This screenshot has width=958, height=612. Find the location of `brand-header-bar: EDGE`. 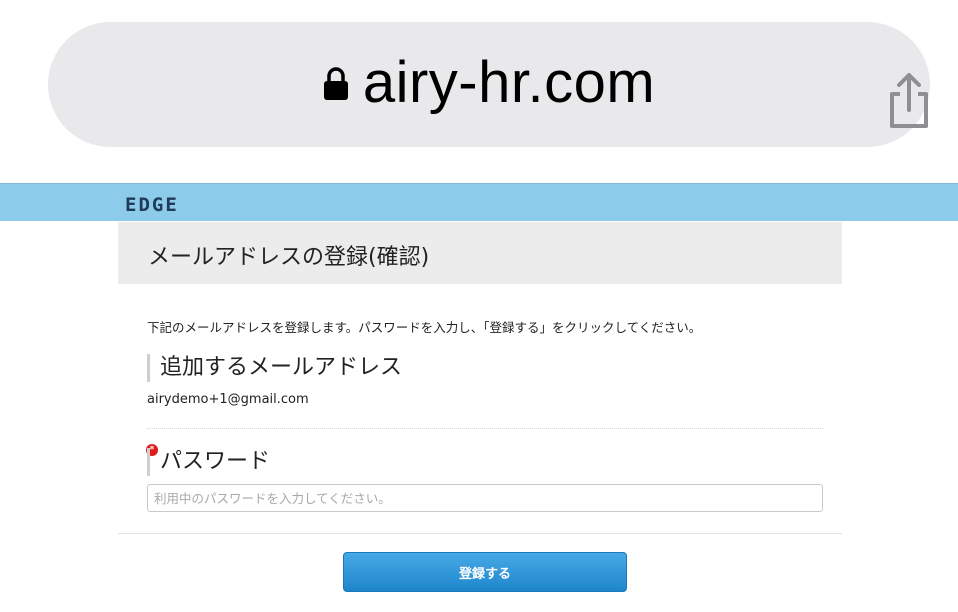

brand-header-bar: EDGE is located at coordinates (479, 202).